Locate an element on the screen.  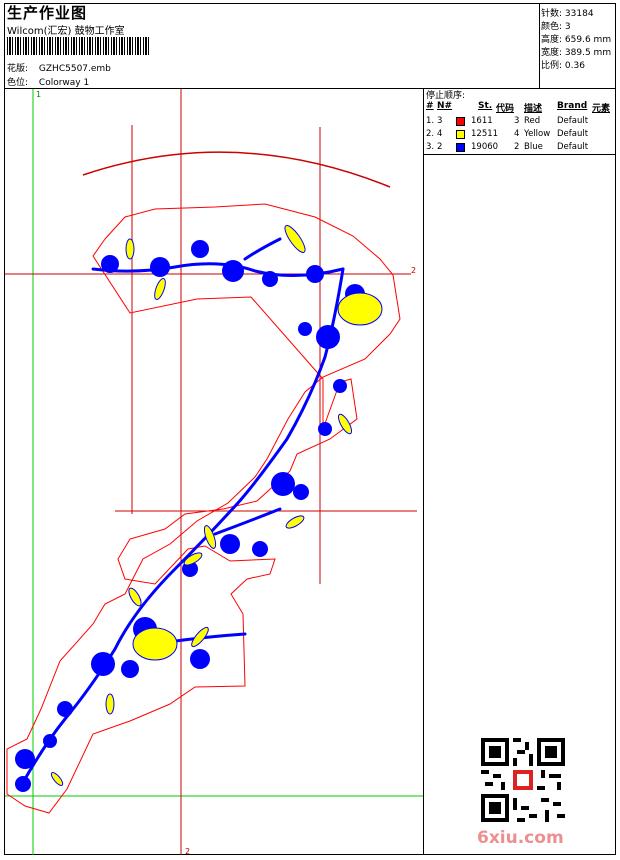
stat-width: 宽度: 389.5 mm is located at coordinates (576, 51).